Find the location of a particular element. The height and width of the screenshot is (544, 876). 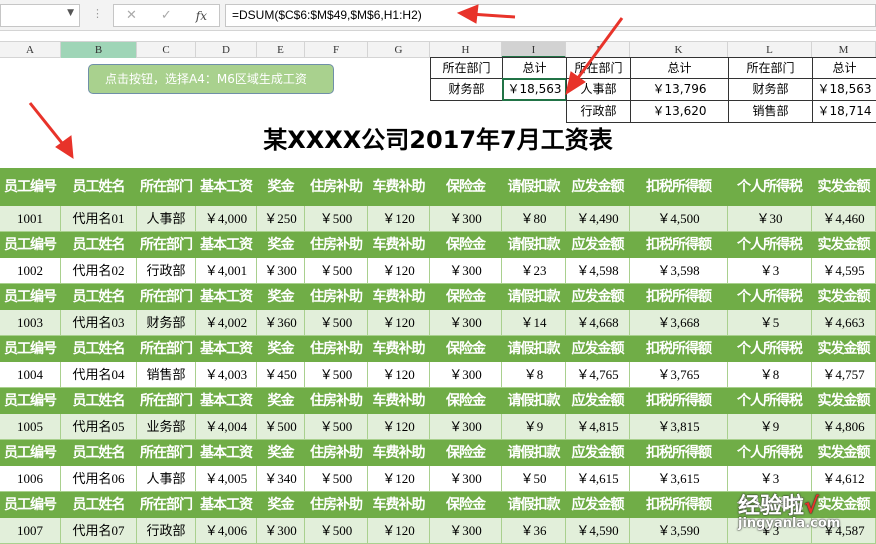

data-cell: ￥3,598 is located at coordinates (679, 271).